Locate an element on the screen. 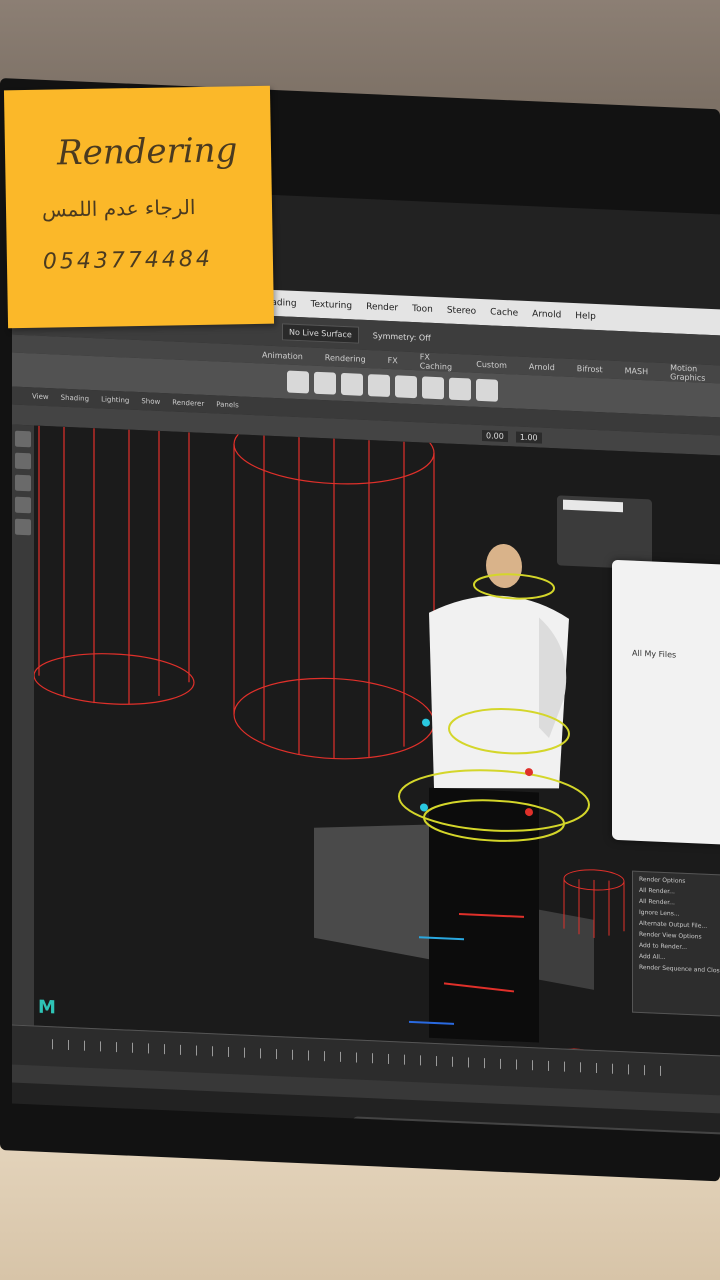 The width and height of the screenshot is (720, 1280). rotate-tool-icon is located at coordinates (23, 483).